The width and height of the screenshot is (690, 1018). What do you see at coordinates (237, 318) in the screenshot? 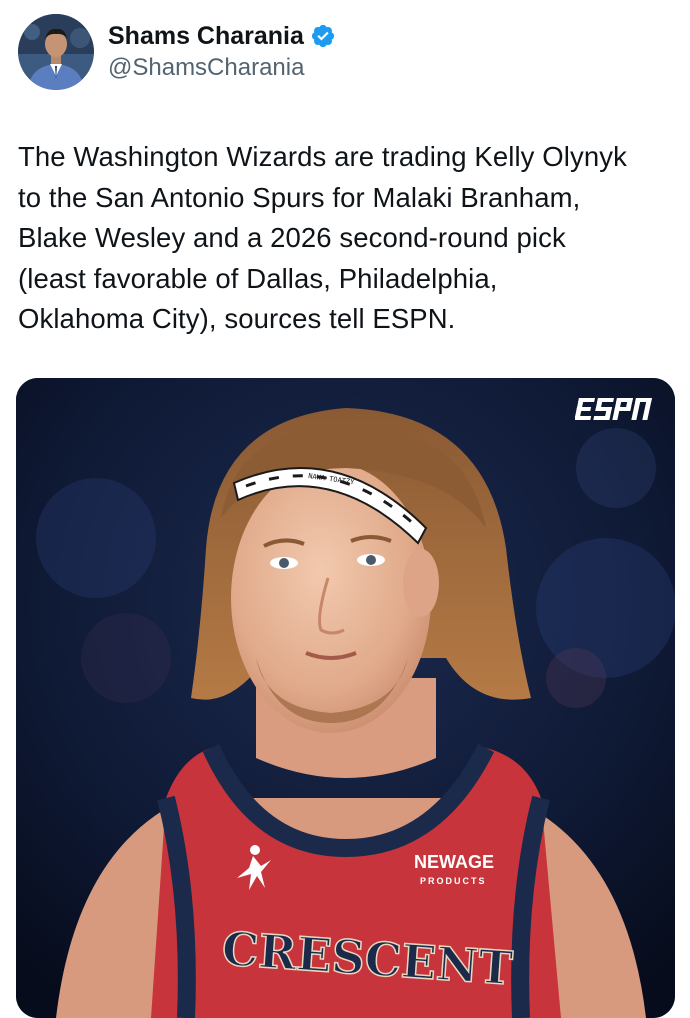
I see `tweet-text-line: Oklahoma City), sources tell ESPN.` at bounding box center [237, 318].